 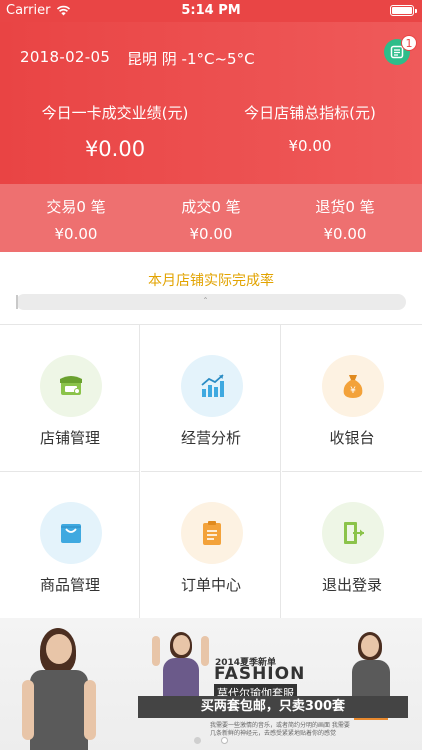 I want to click on carousel-dot, so click(x=198, y=740).